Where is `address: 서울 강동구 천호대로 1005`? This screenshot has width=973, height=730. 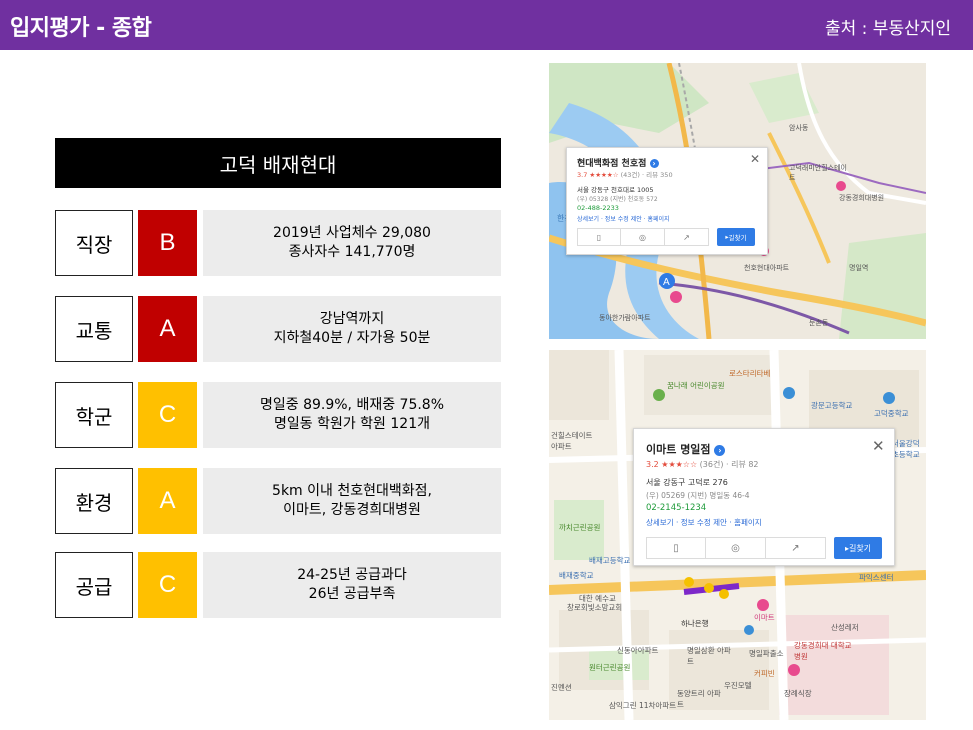
address: 서울 강동구 천호대로 1005 is located at coordinates (615, 190).